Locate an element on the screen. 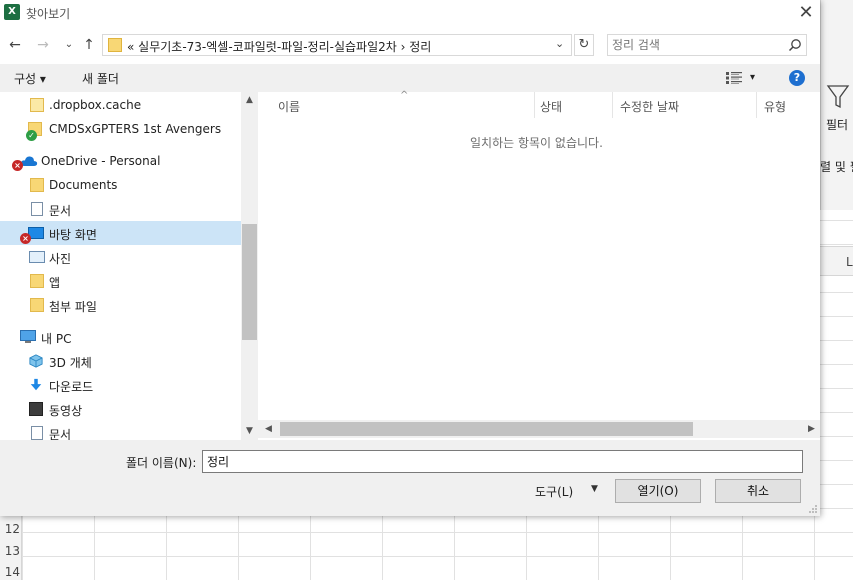 The width and height of the screenshot is (853, 580). address-dropdown-icon: ⌄ is located at coordinates (559, 43).